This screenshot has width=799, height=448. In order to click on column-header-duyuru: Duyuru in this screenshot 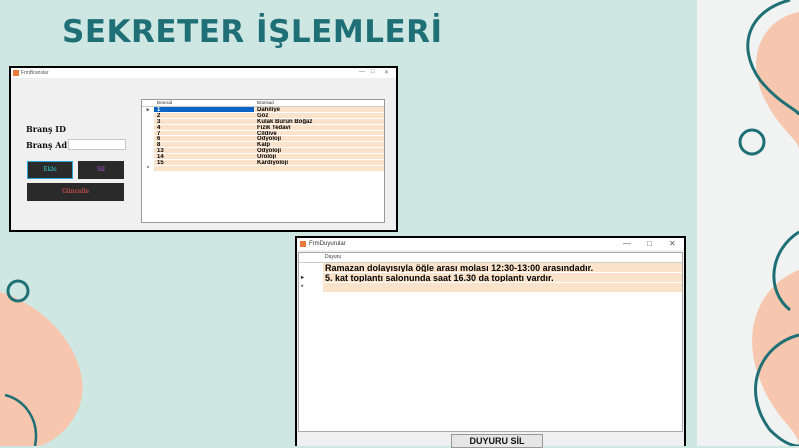, I will do `click(502, 257)`.